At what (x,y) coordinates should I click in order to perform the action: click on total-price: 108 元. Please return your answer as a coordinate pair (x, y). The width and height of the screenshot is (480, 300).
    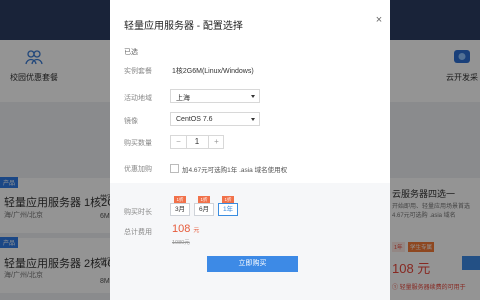
    Looking at the image, I should click on (185, 229).